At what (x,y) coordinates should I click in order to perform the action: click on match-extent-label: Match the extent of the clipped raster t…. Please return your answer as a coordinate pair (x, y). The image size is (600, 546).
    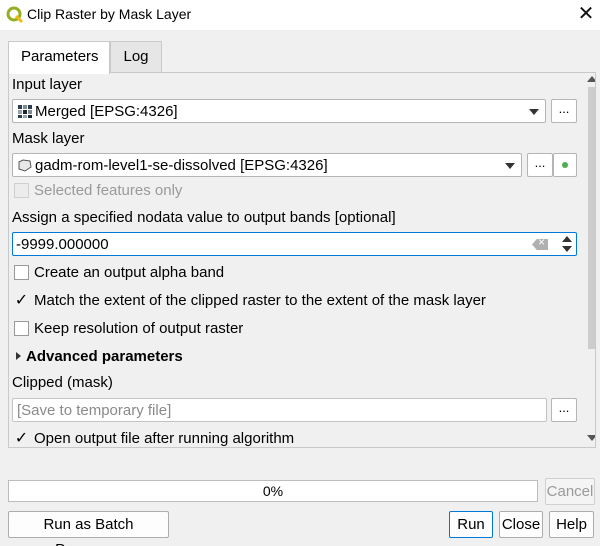
    Looking at the image, I should click on (260, 300).